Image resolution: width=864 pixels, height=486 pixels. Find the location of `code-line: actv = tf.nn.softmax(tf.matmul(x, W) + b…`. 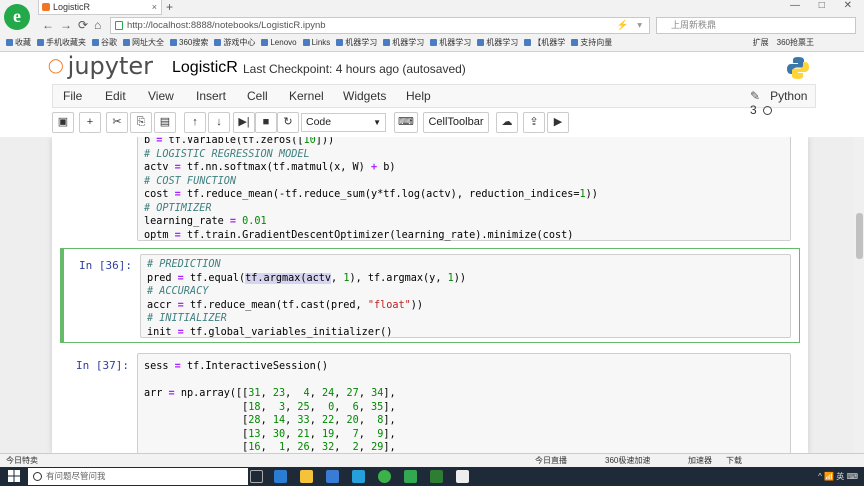

code-line: actv = tf.nn.softmax(tf.matmul(x, W) + b… is located at coordinates (464, 168).